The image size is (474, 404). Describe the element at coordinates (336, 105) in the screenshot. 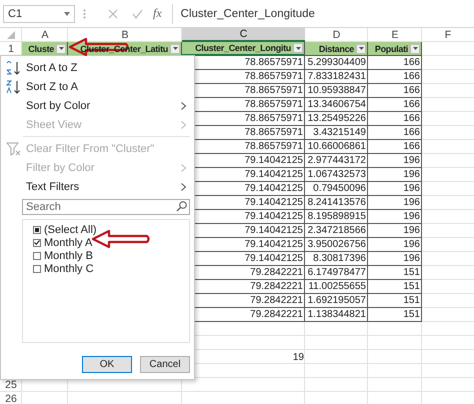

I see `table-cell: 13.34606754` at that location.